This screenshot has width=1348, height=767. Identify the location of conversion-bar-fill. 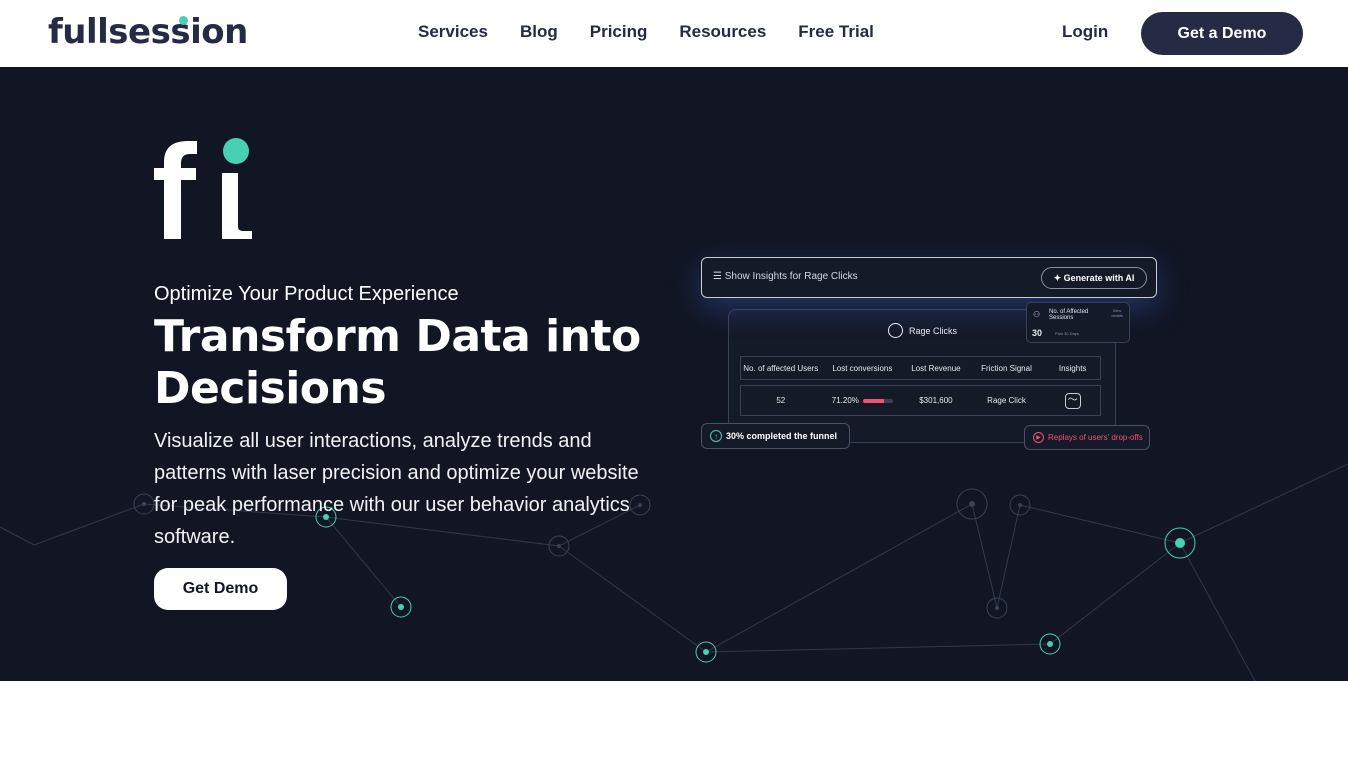
(873, 400).